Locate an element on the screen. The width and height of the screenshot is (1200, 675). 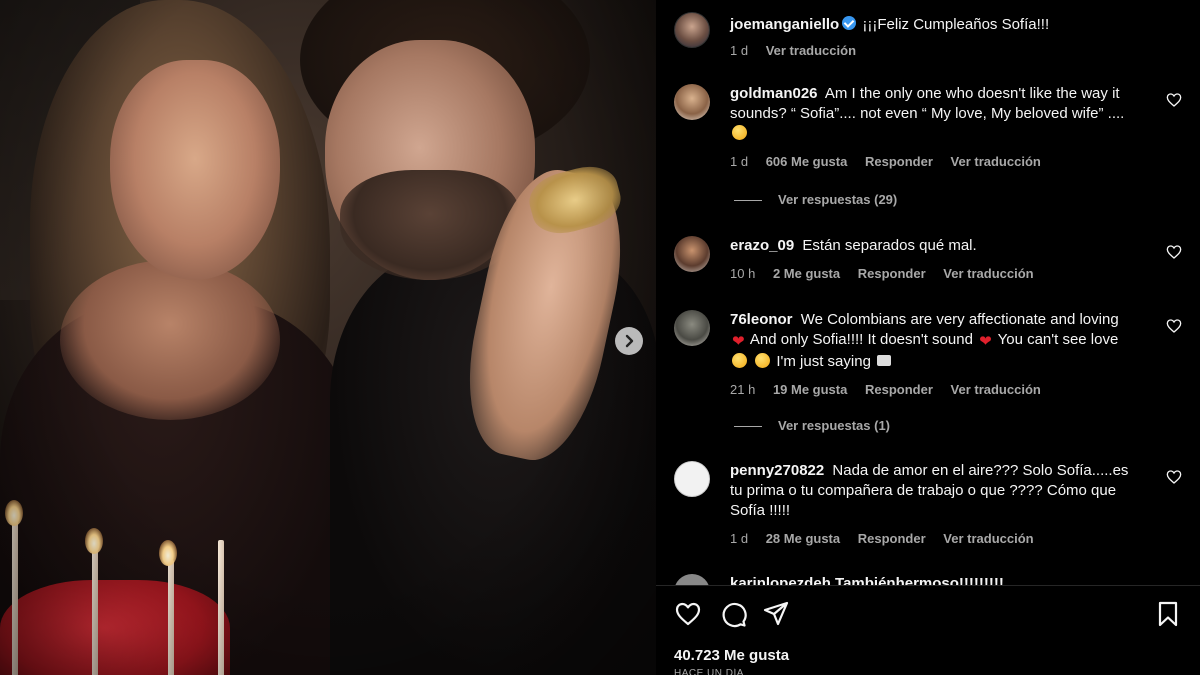
relieved-face-emoji-icon is located at coordinates (763, 360).